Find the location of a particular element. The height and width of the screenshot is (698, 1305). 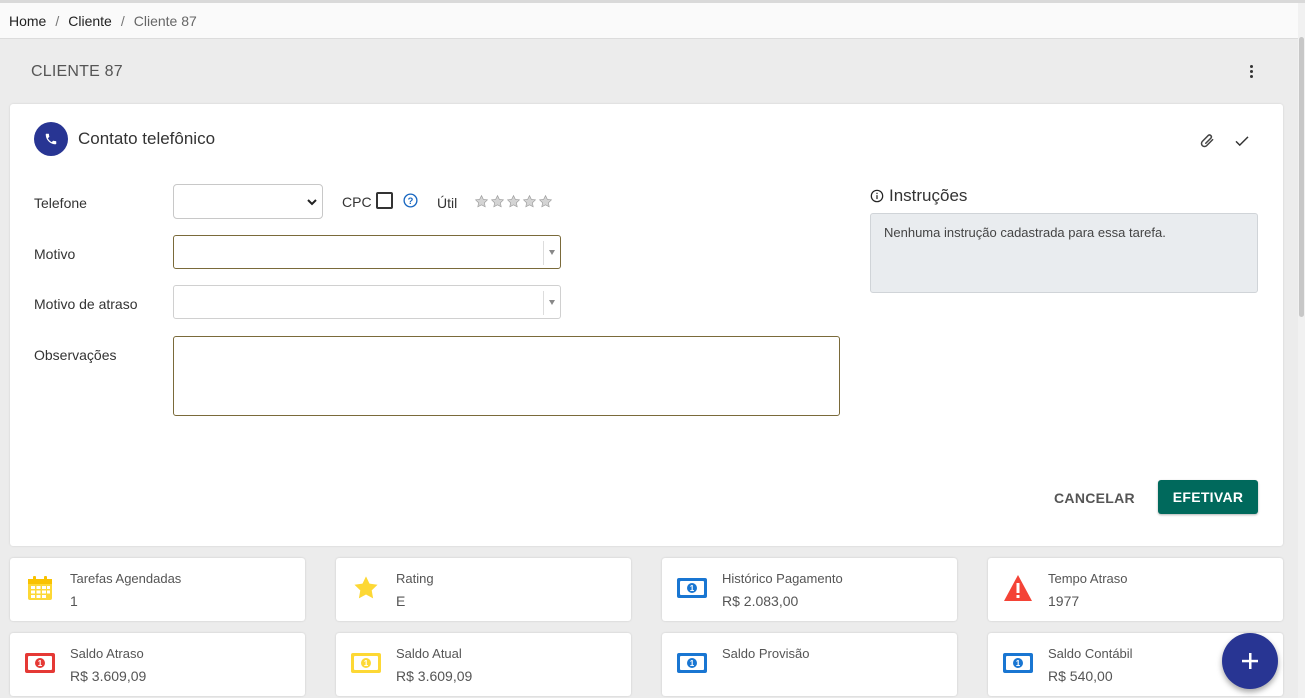

breadcrumb: Home / Cliente / Cliente 87 is located at coordinates (649, 21).